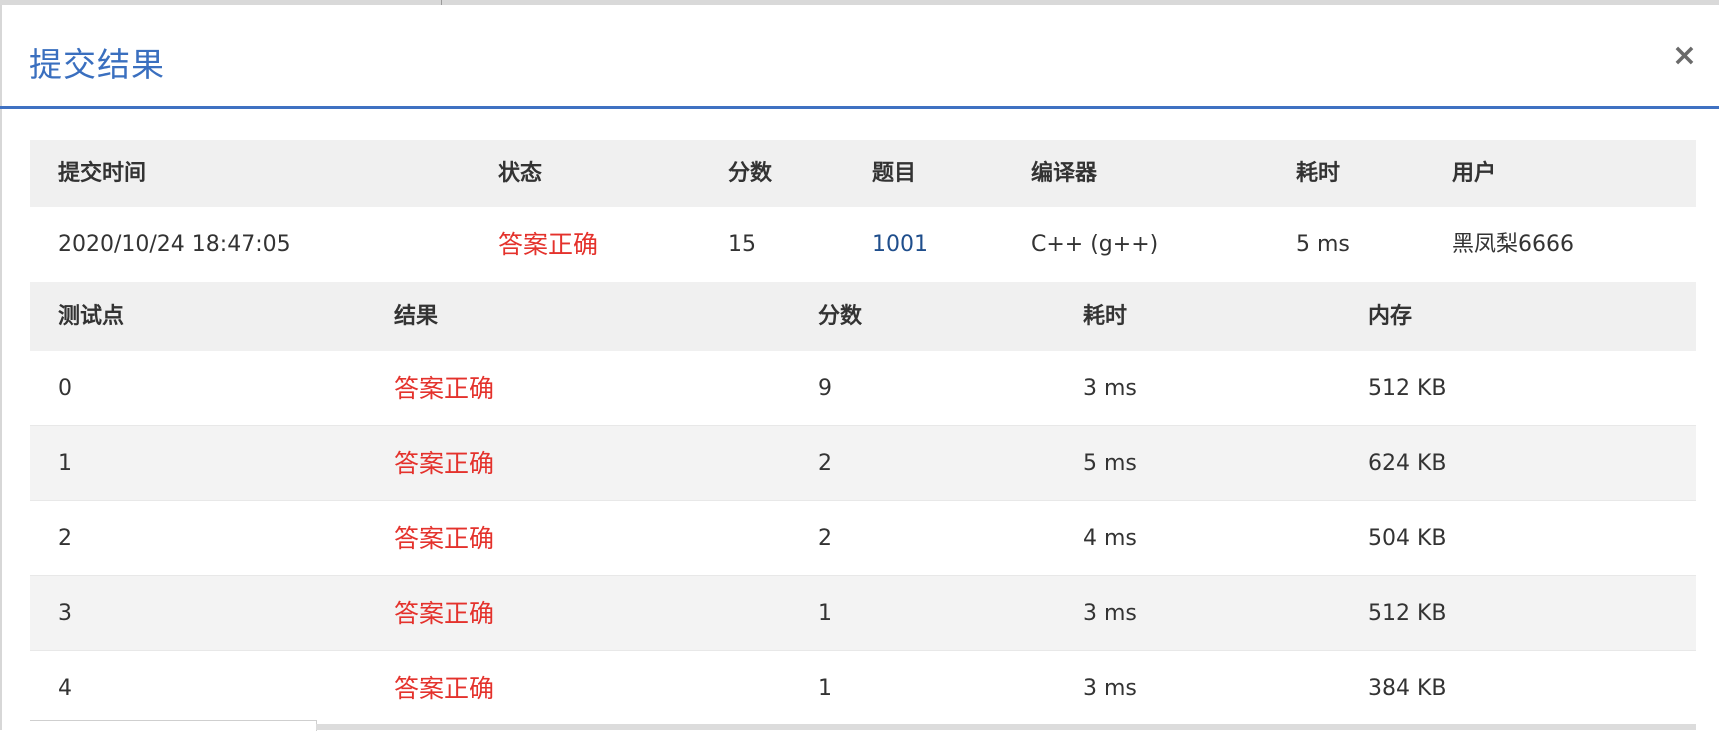 The image size is (1719, 731). What do you see at coordinates (65, 688) in the screenshot?
I see `testcase-id: 4` at bounding box center [65, 688].